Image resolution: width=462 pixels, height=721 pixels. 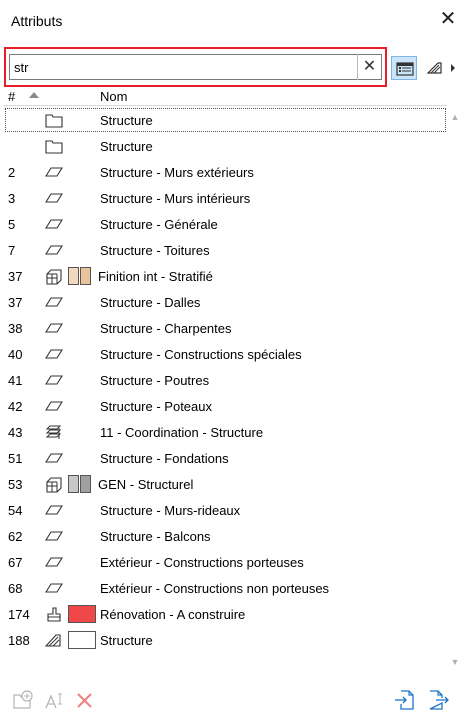 I want to click on list-item: 41 Structure - Poutres, so click(x=225, y=380).